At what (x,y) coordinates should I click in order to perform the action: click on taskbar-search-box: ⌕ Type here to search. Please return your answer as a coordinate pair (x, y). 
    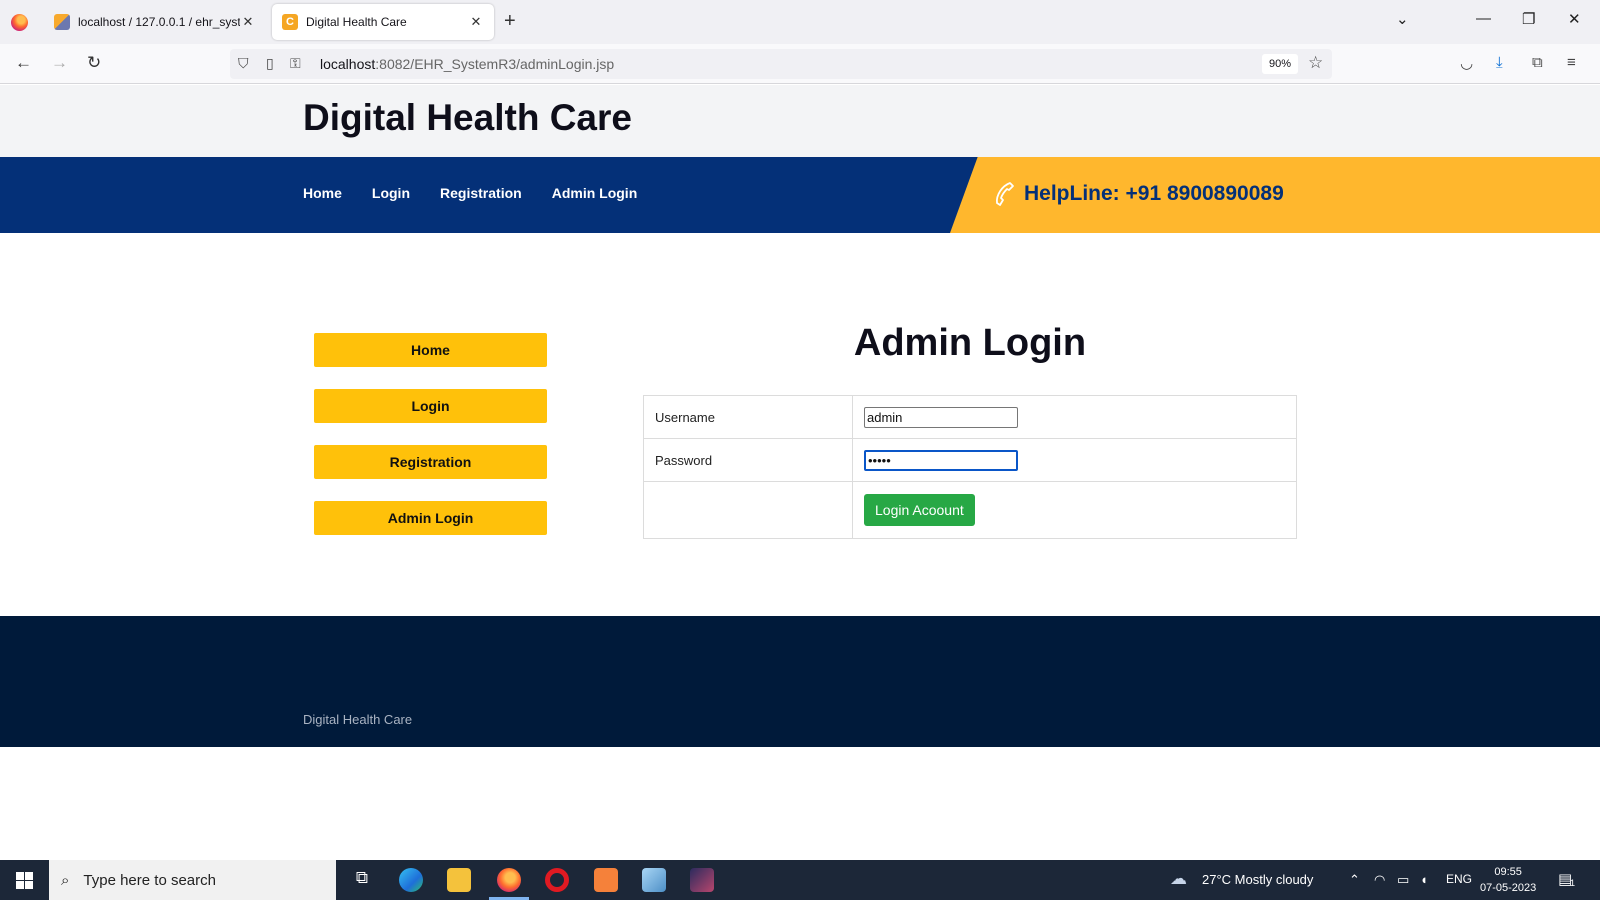
    Looking at the image, I should click on (192, 880).